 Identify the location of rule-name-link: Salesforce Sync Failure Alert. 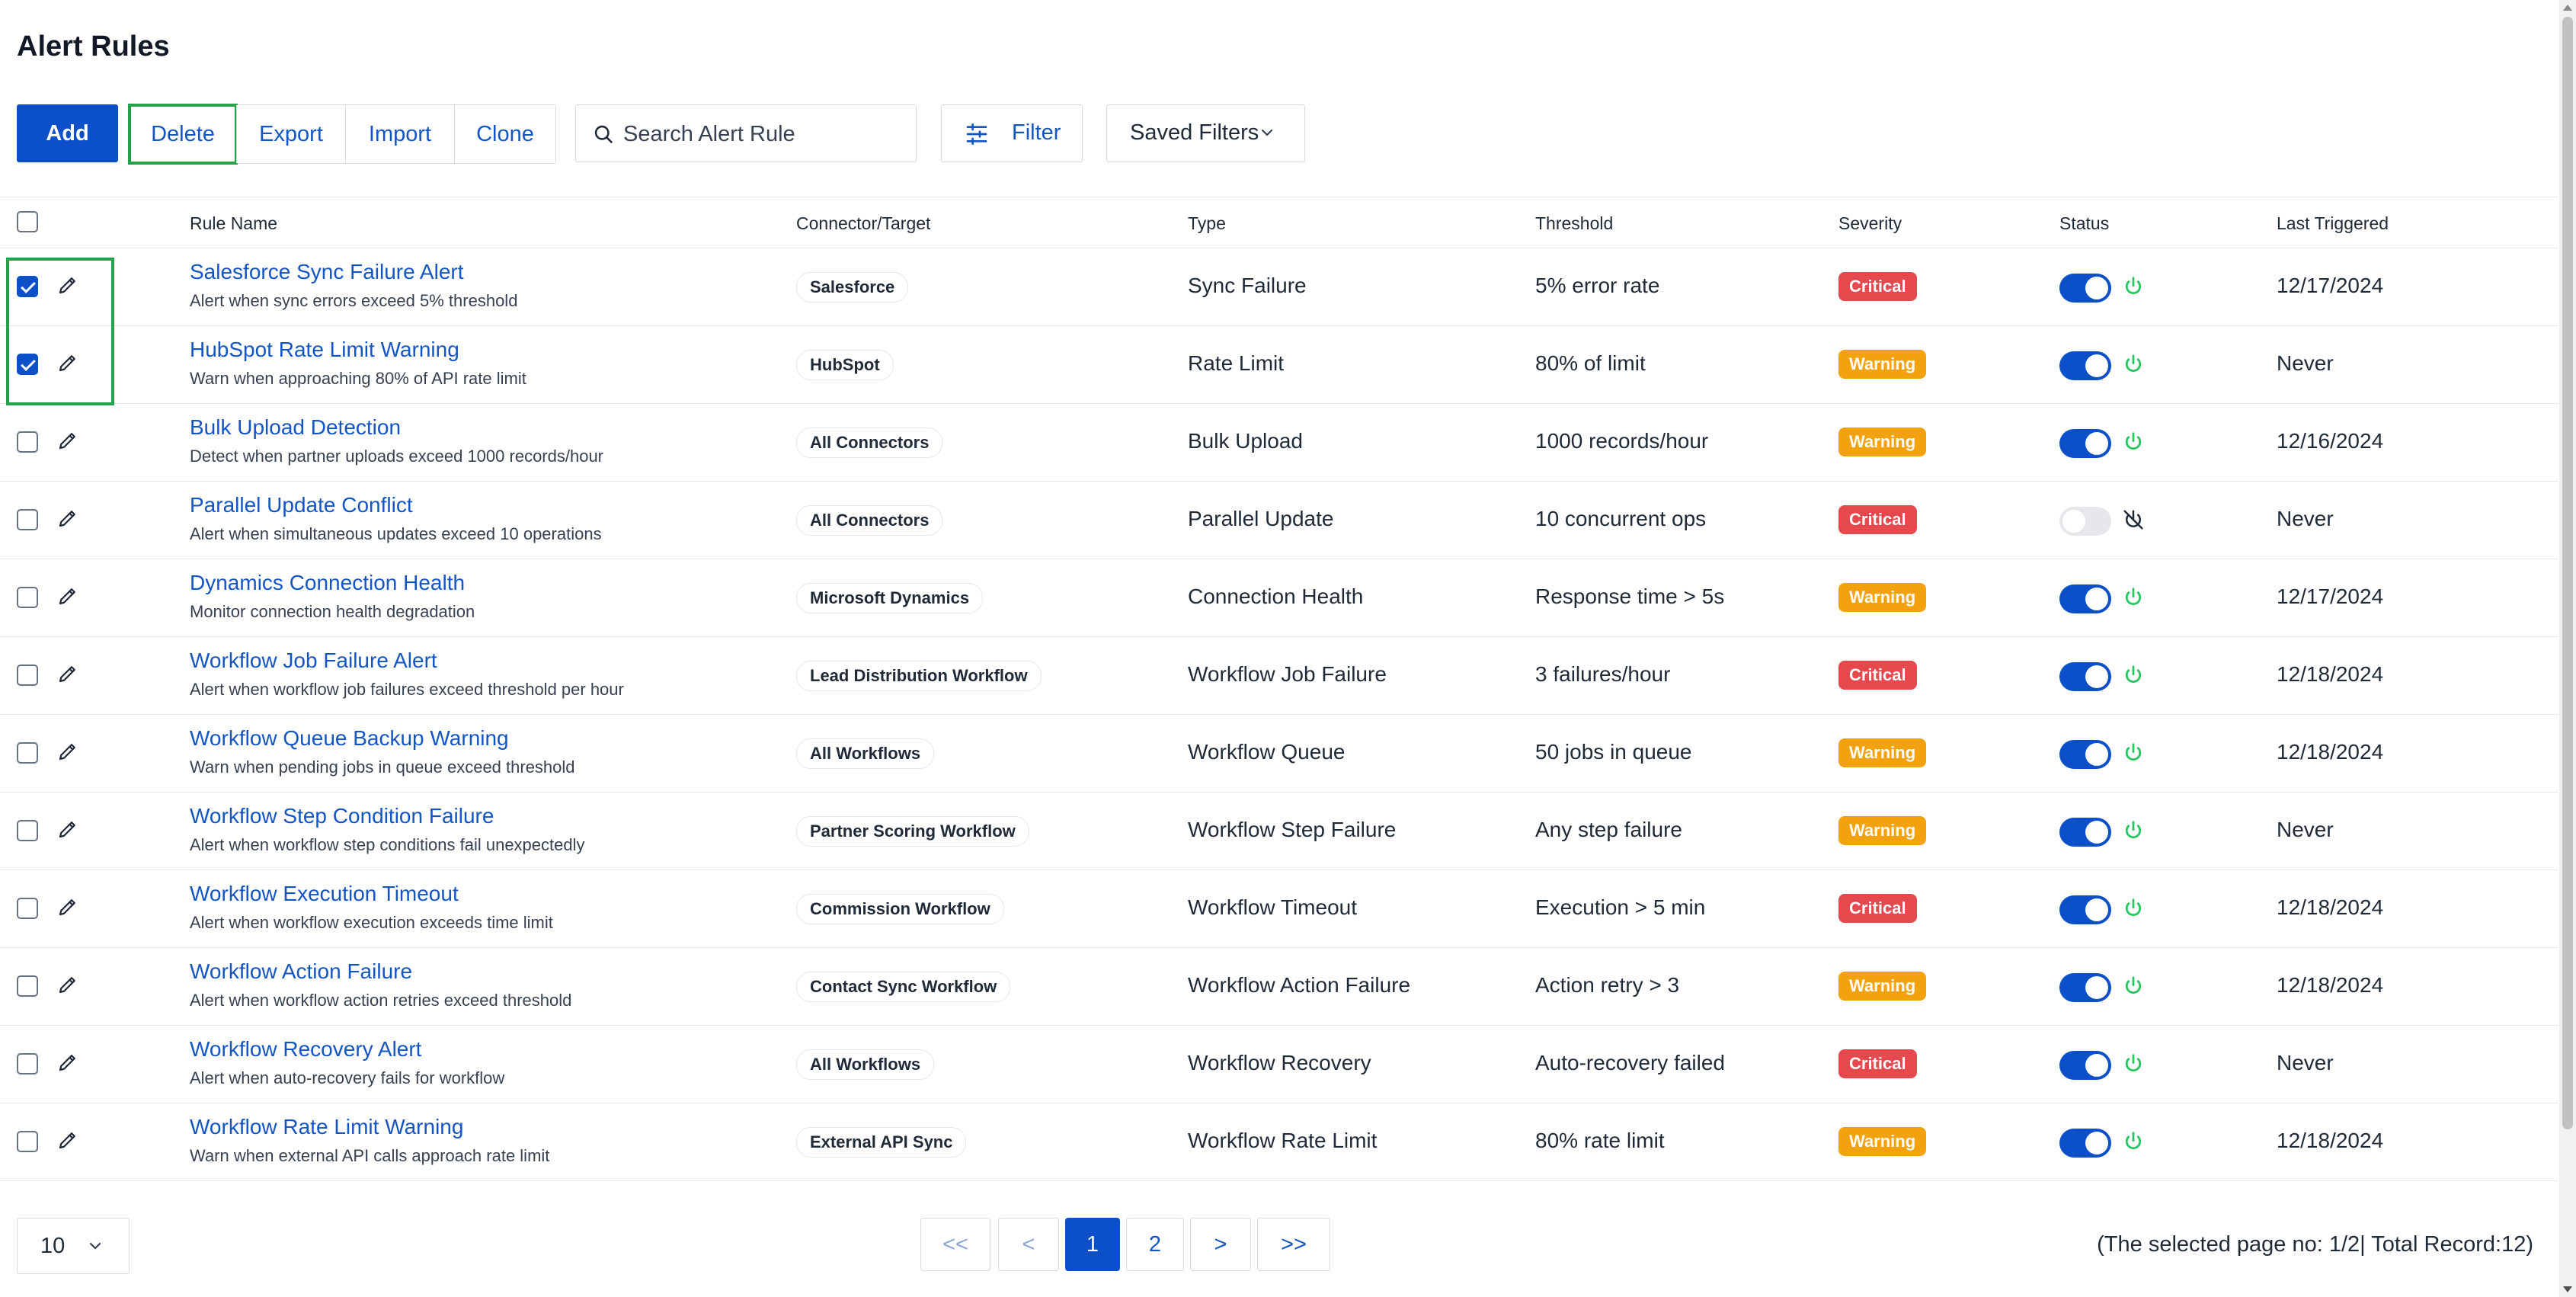
(327, 272).